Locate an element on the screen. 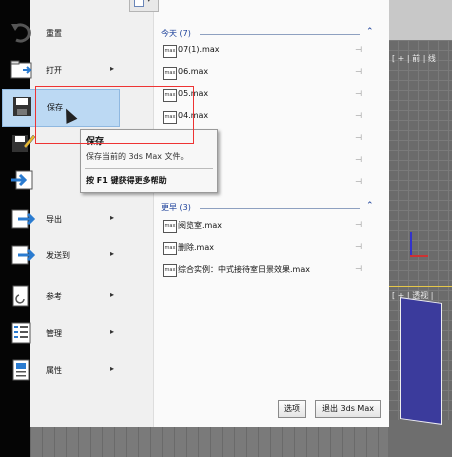 The image size is (452, 457). viewport-active-border is located at coordinates (420, 286).